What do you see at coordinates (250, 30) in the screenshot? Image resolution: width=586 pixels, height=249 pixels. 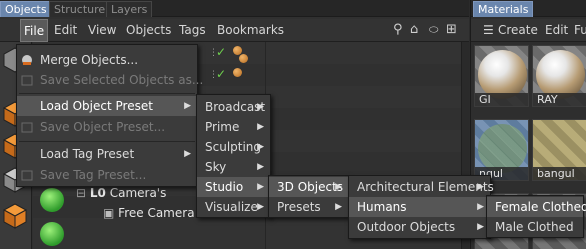 I see `menu-bookmarks: Bookmarks` at bounding box center [250, 30].